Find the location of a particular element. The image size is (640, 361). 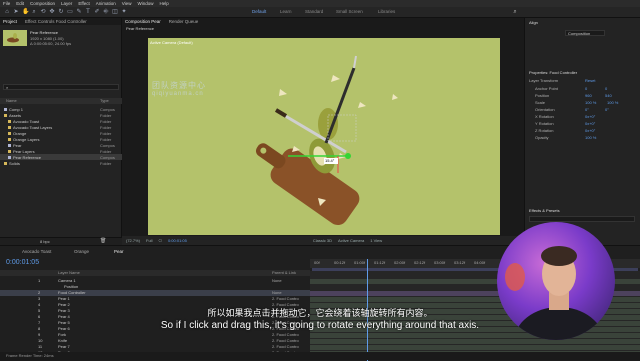

workspace-learn: Learn is located at coordinates (286, 11).